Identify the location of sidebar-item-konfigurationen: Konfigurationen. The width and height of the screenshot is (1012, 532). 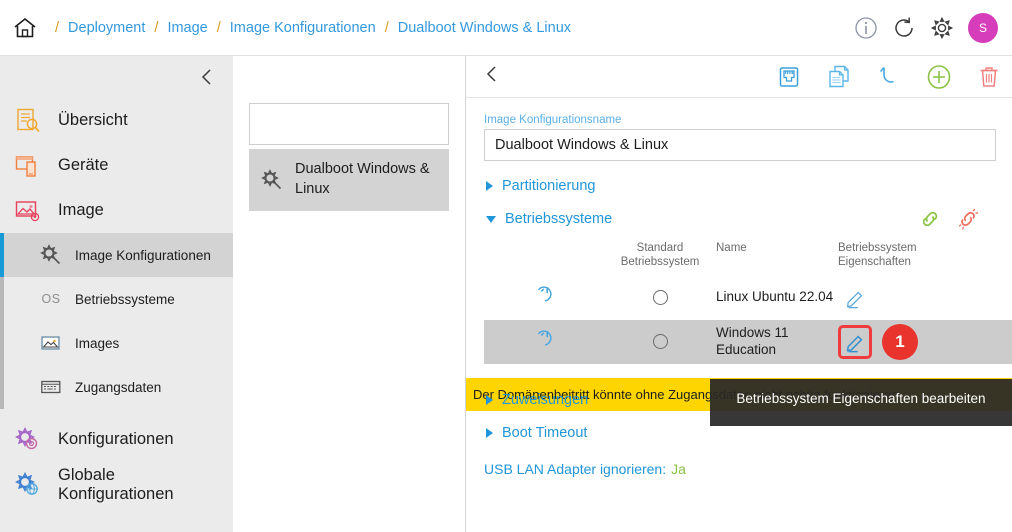
(116, 439).